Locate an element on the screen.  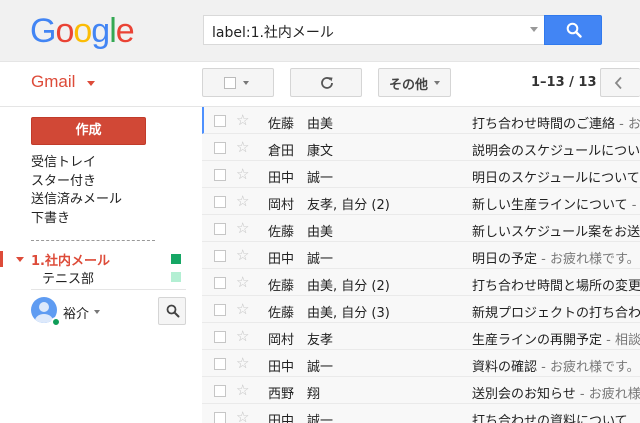
more-actions-button: その他 is located at coordinates (414, 82).